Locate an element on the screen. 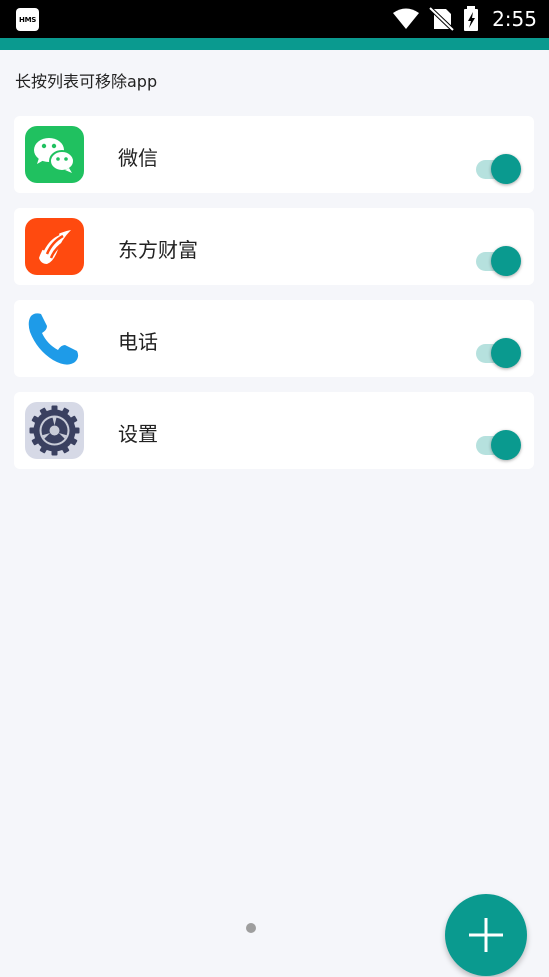  app-label: 东方财富 is located at coordinates (158, 250).